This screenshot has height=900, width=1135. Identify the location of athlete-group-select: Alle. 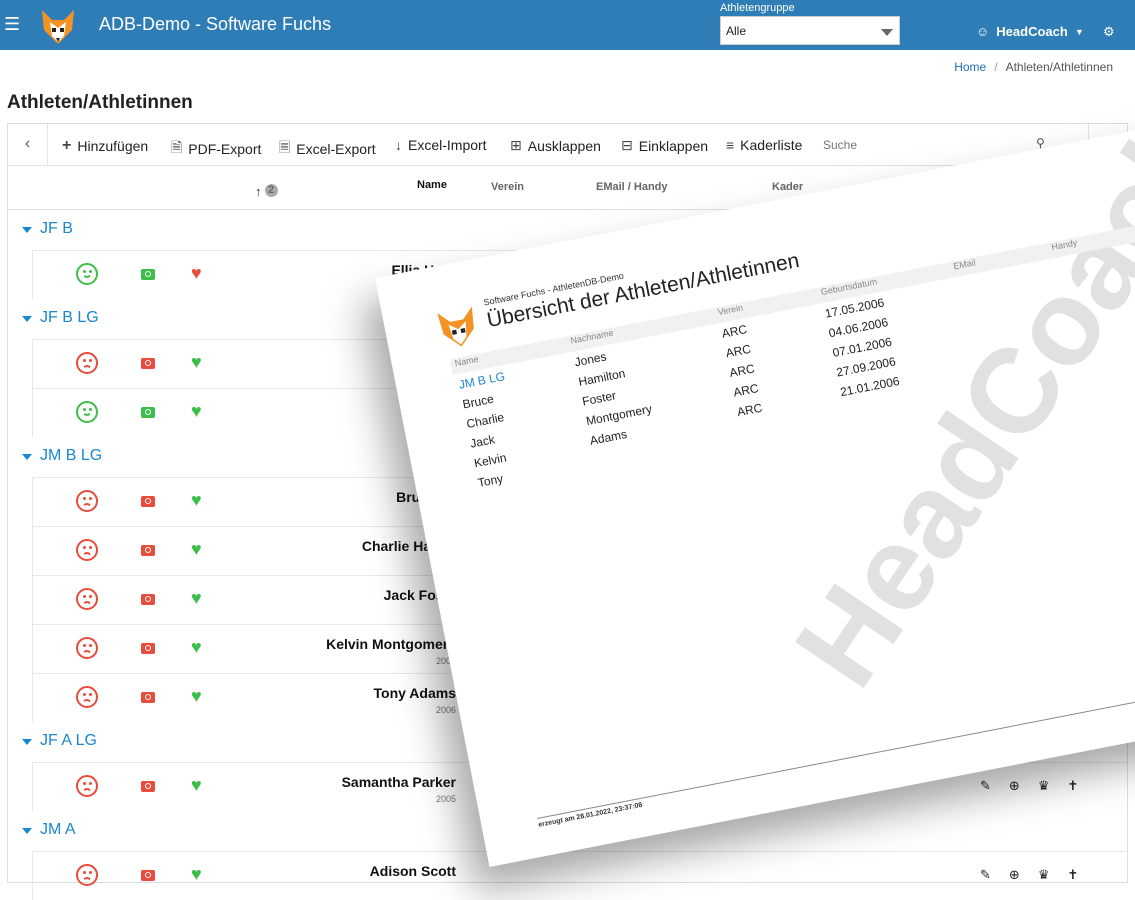
(810, 30).